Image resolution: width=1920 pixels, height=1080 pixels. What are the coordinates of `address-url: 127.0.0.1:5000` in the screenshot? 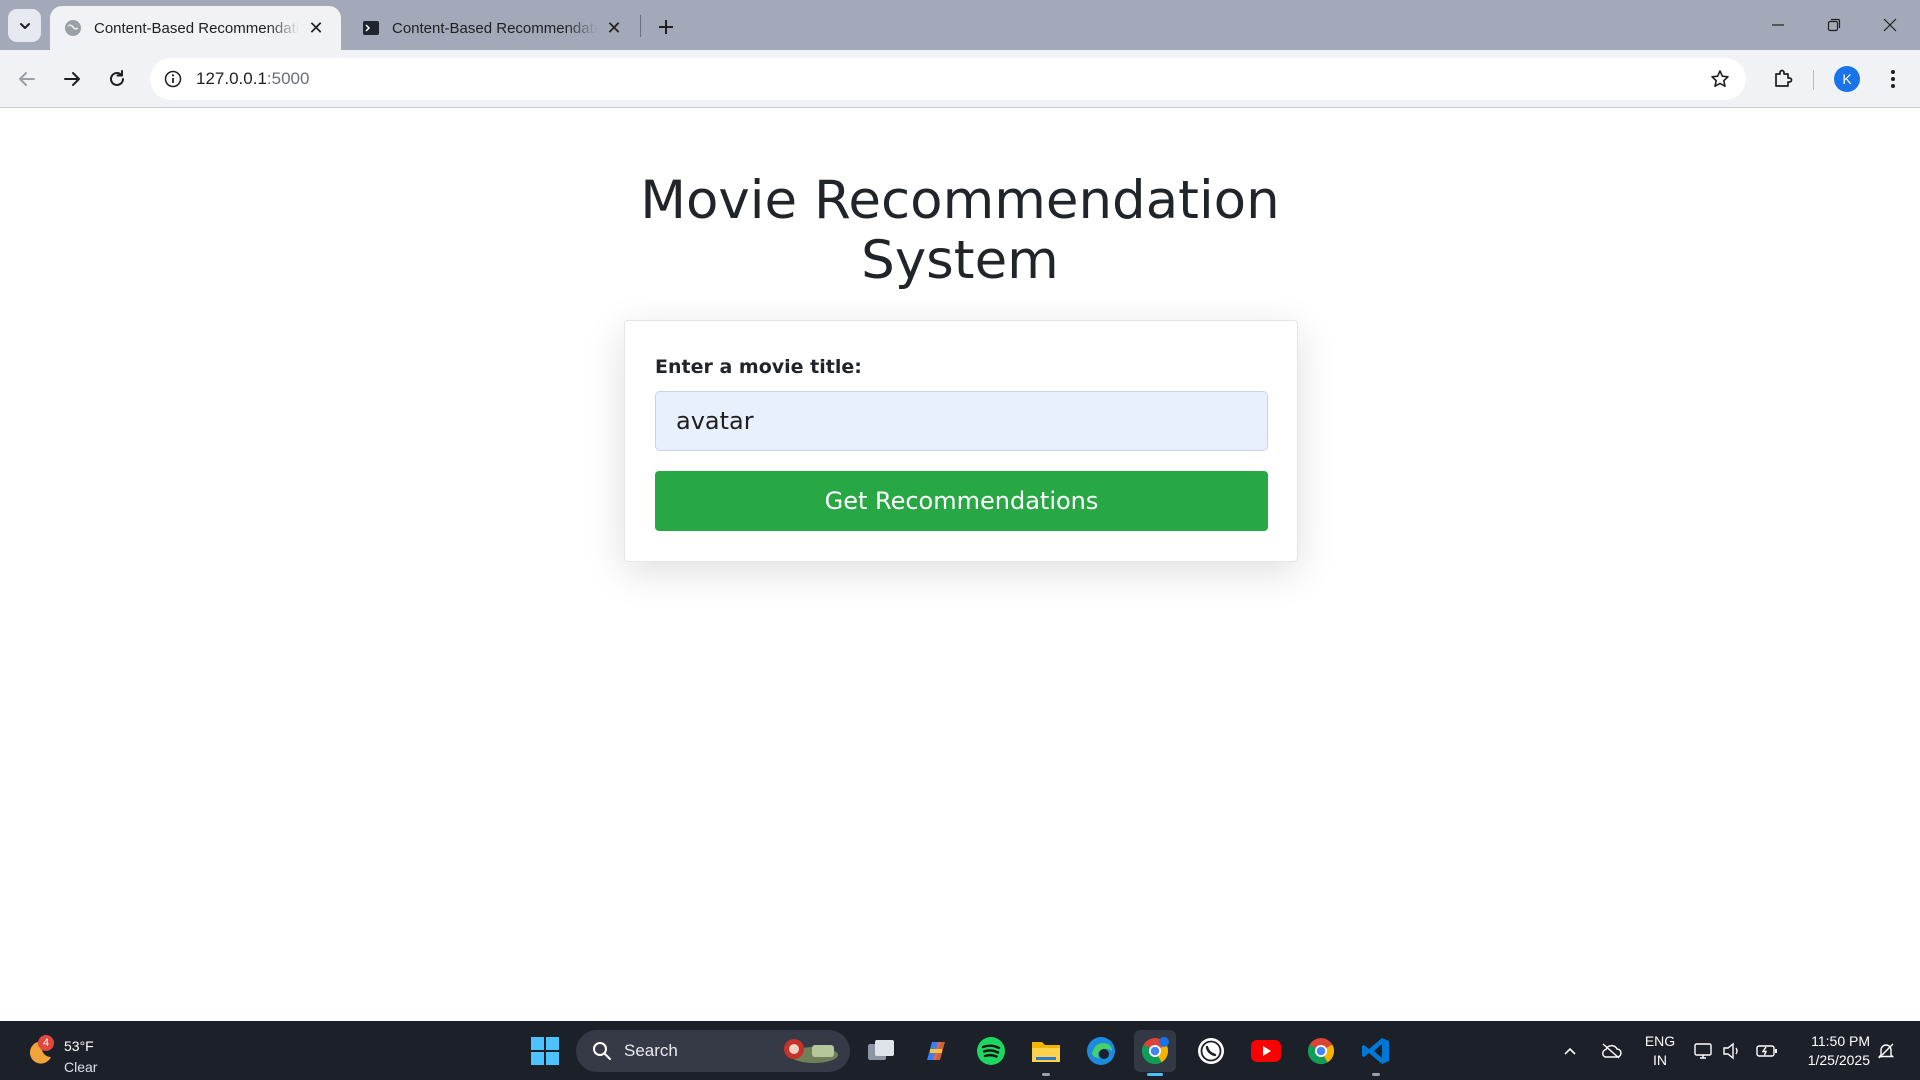 It's located at (252, 79).